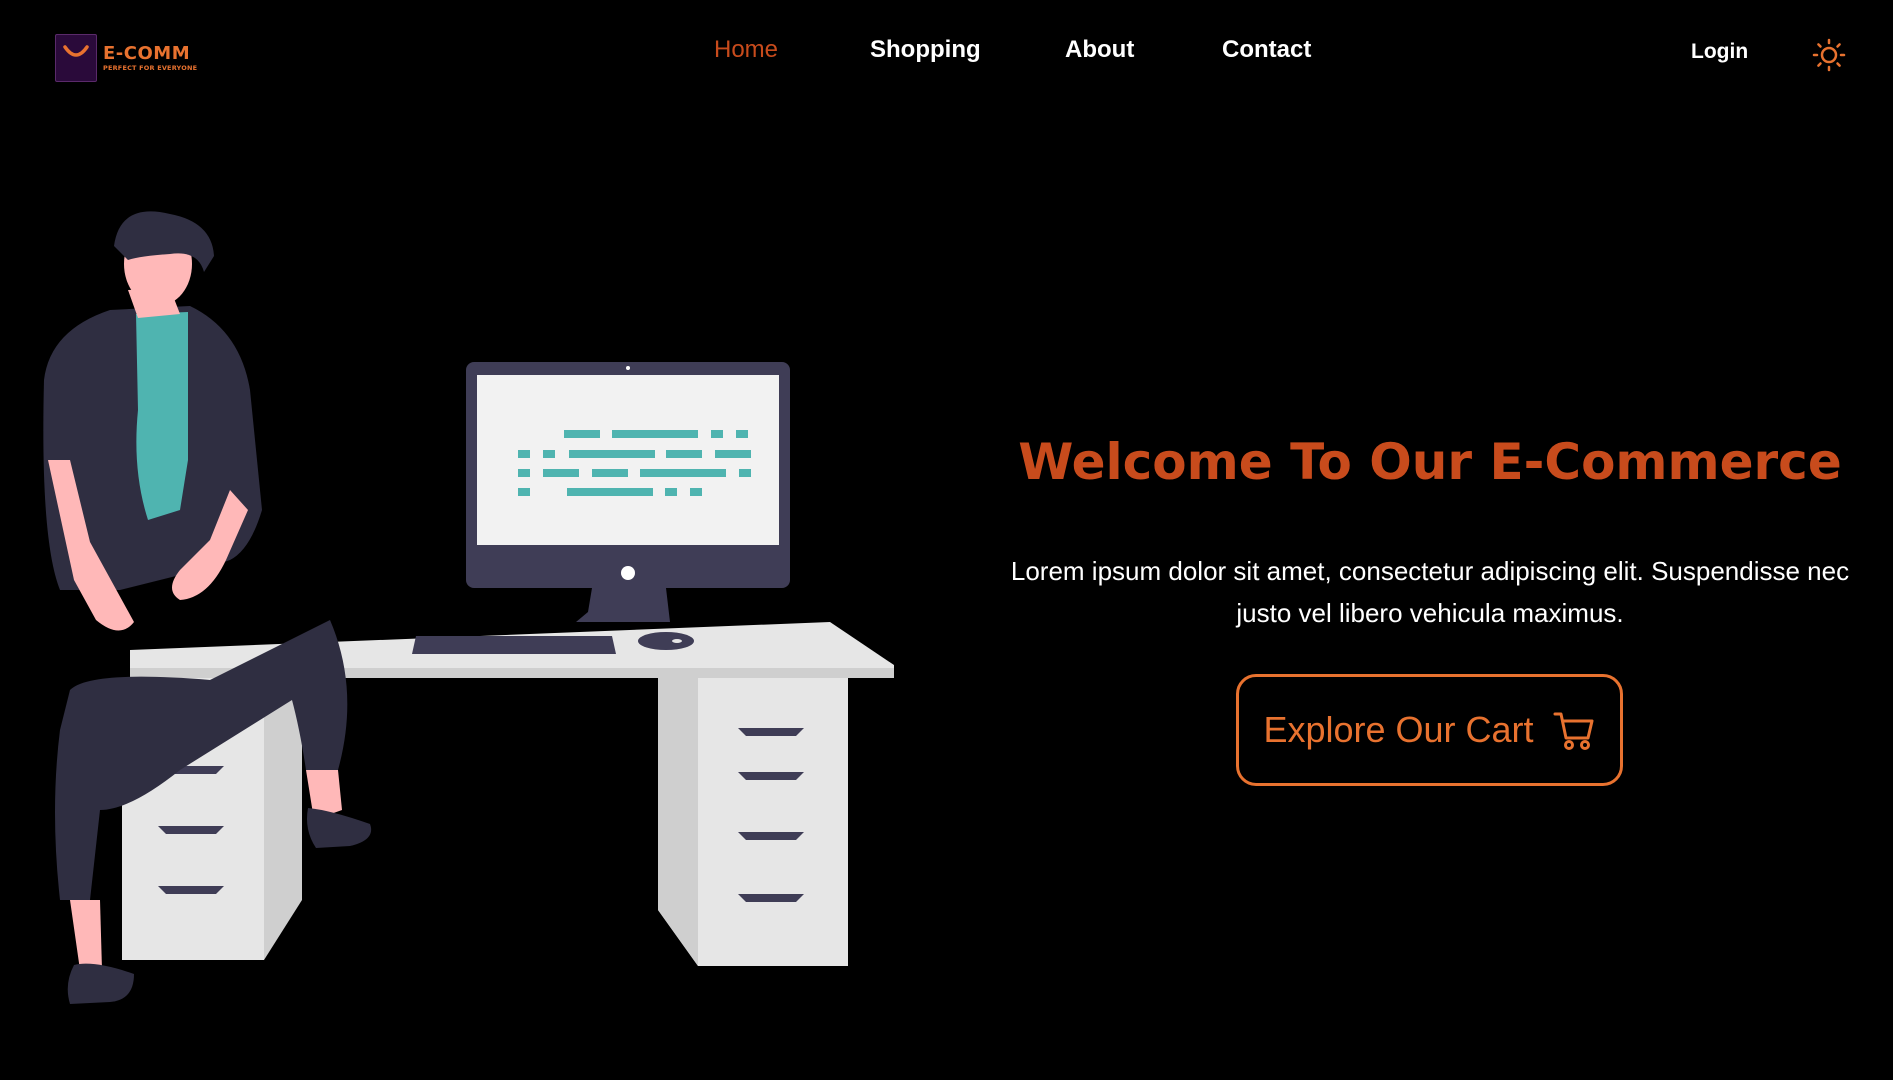 The image size is (1893, 1080). What do you see at coordinates (1573, 731) in the screenshot?
I see `cart-icon` at bounding box center [1573, 731].